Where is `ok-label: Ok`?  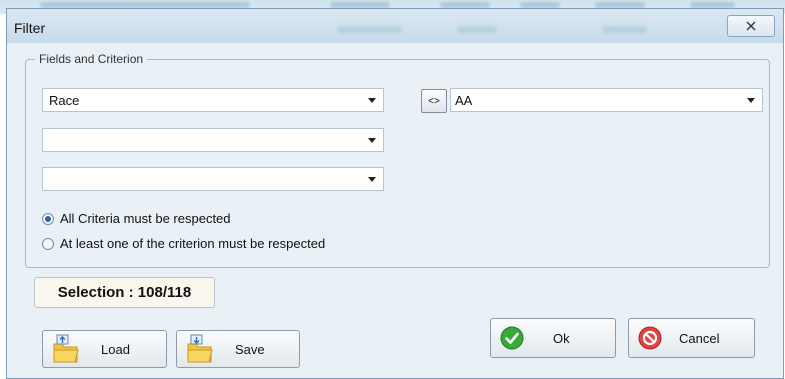 ok-label: Ok is located at coordinates (561, 338).